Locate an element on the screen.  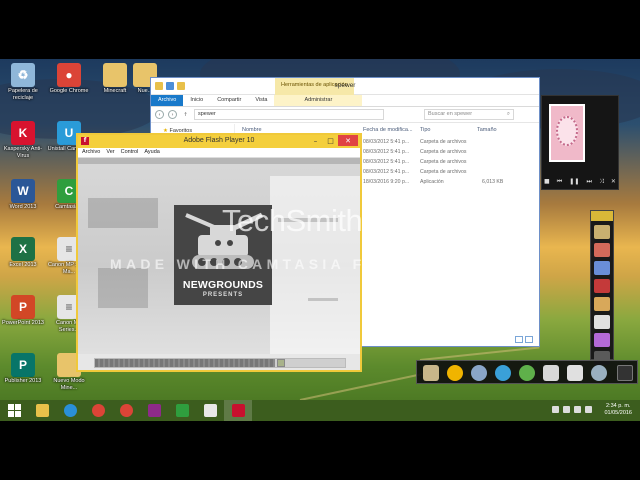
clock: 2:34 p. m. 01/05/2016 is located at coordinates (618, 410).